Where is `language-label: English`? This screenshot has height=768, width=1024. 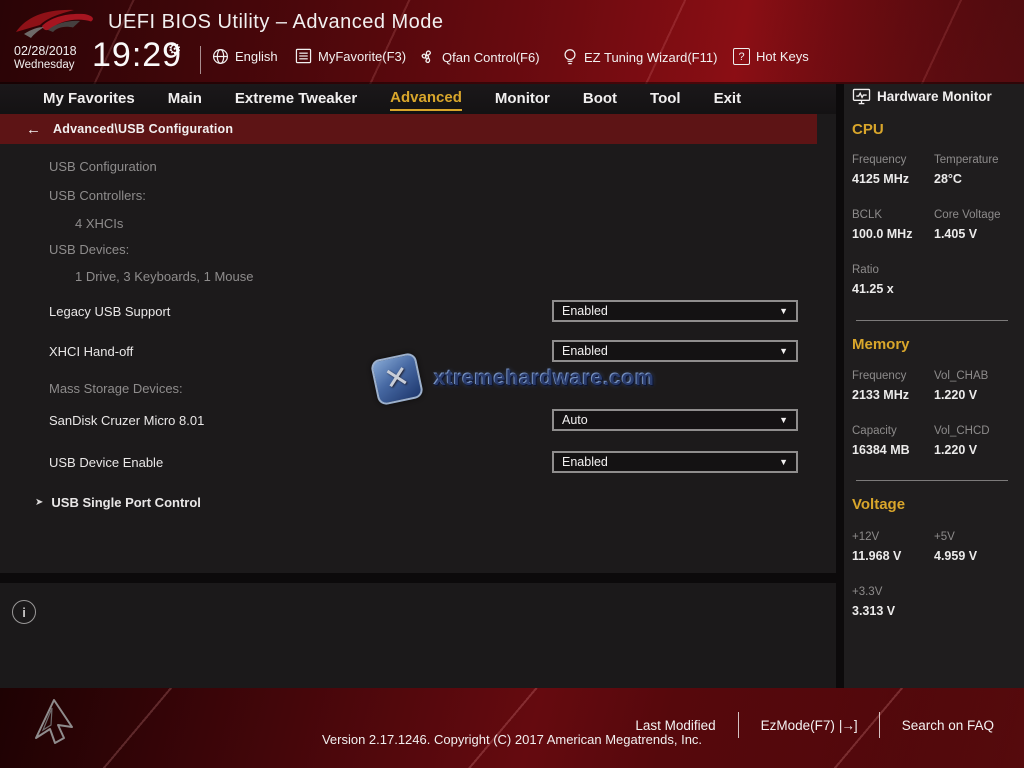 language-label: English is located at coordinates (256, 56).